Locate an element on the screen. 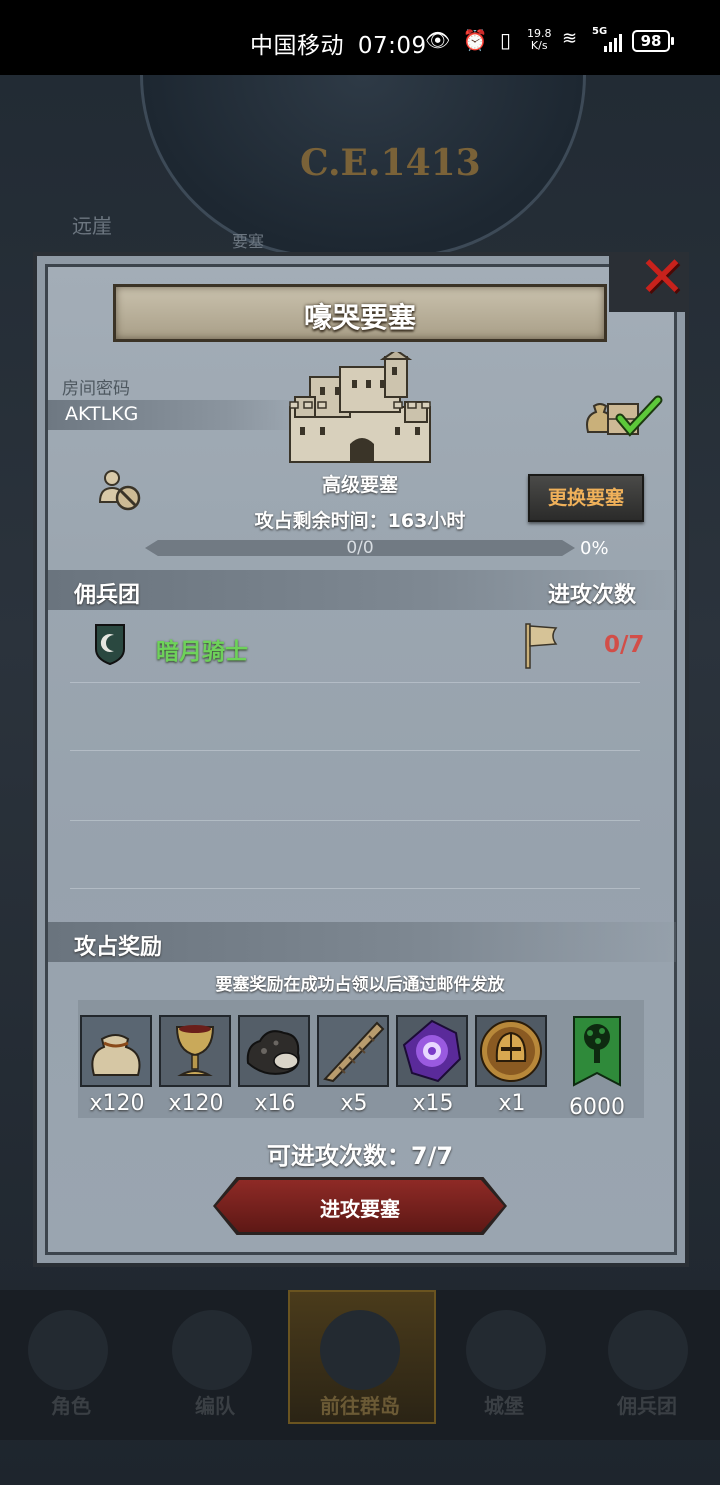  progress-percent: 0% is located at coordinates (594, 548).